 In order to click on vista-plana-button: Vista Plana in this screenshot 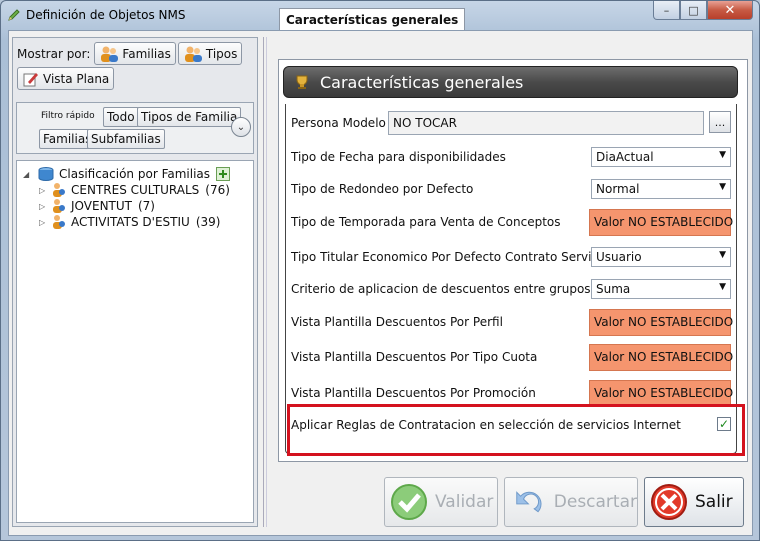, I will do `click(66, 78)`.